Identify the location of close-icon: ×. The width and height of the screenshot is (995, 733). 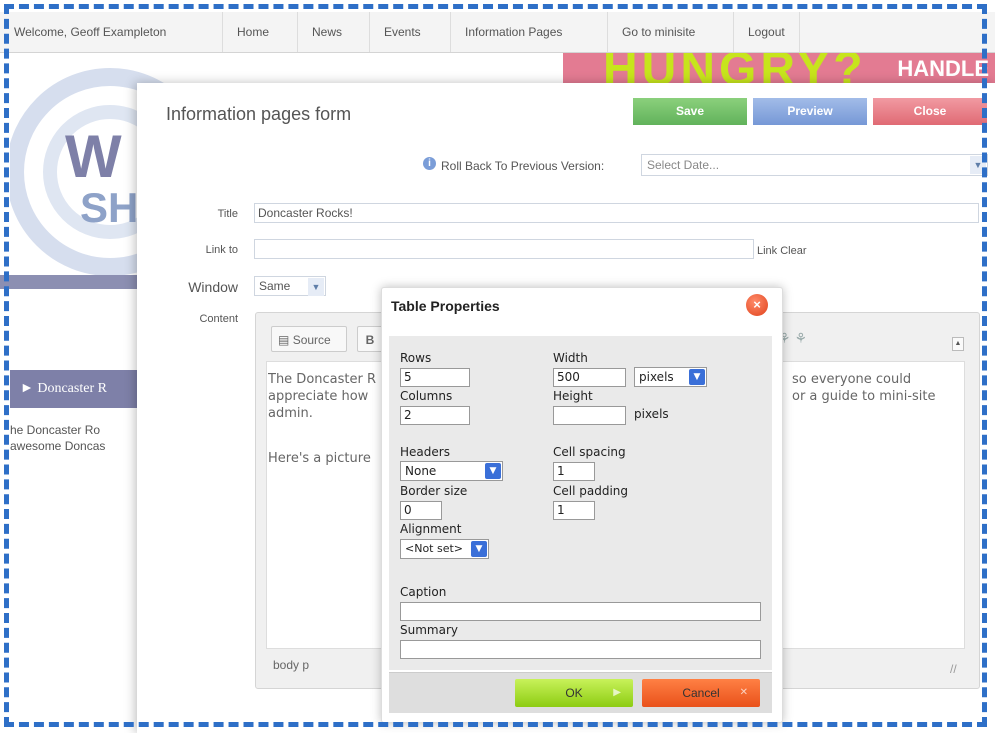
(757, 305).